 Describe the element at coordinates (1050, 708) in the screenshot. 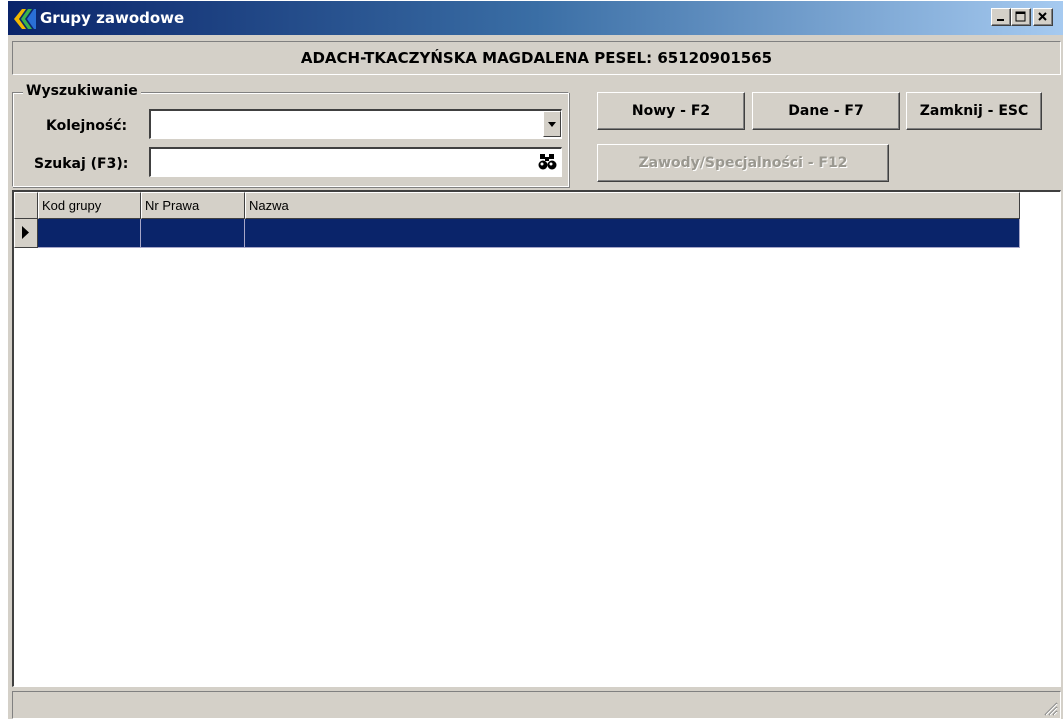

I see `resize-grip-icon` at that location.